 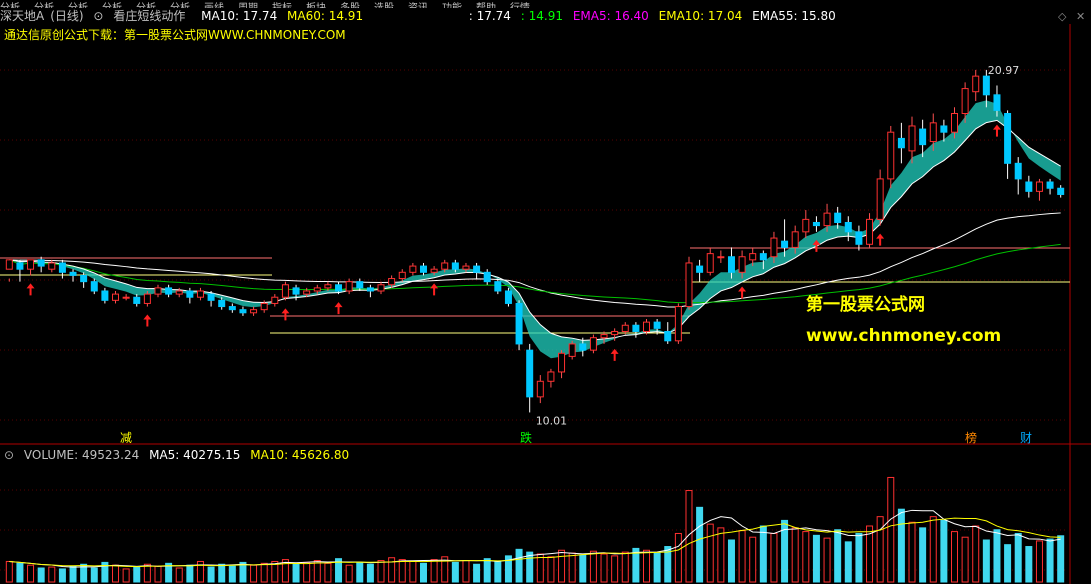 I want to click on low-price-label: 10.01, so click(x=552, y=420).